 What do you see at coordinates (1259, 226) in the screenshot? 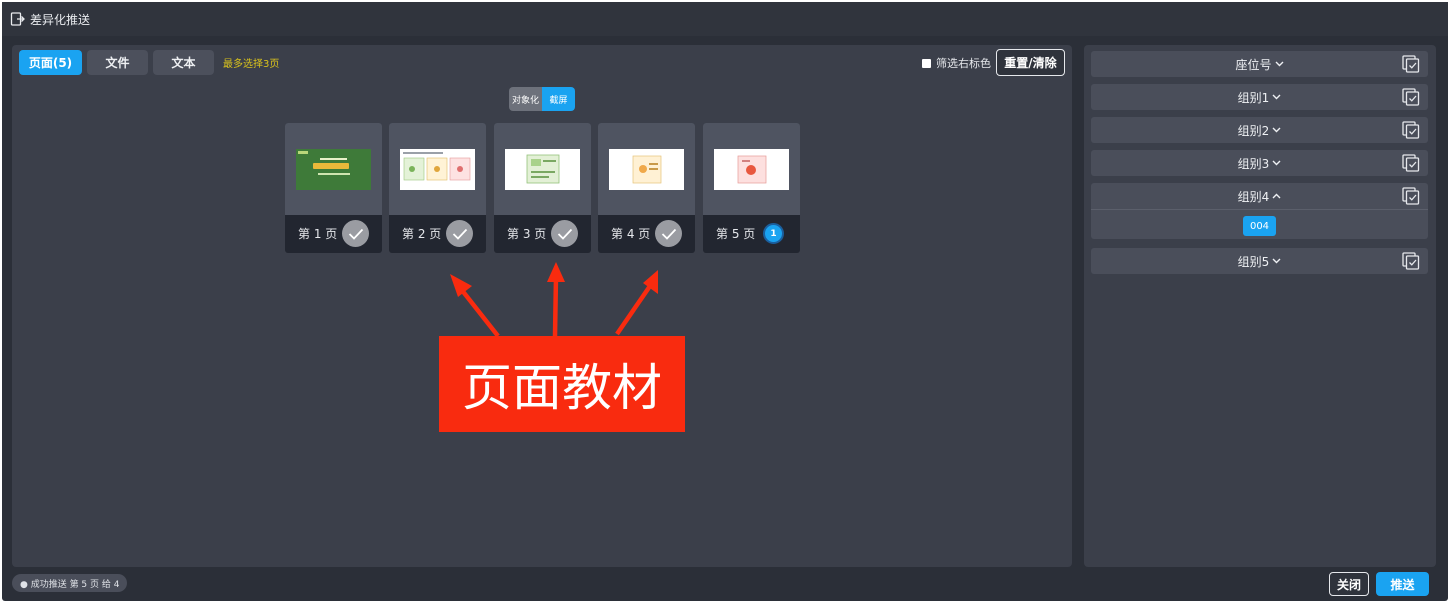
I see `seat-chip: 004` at bounding box center [1259, 226].